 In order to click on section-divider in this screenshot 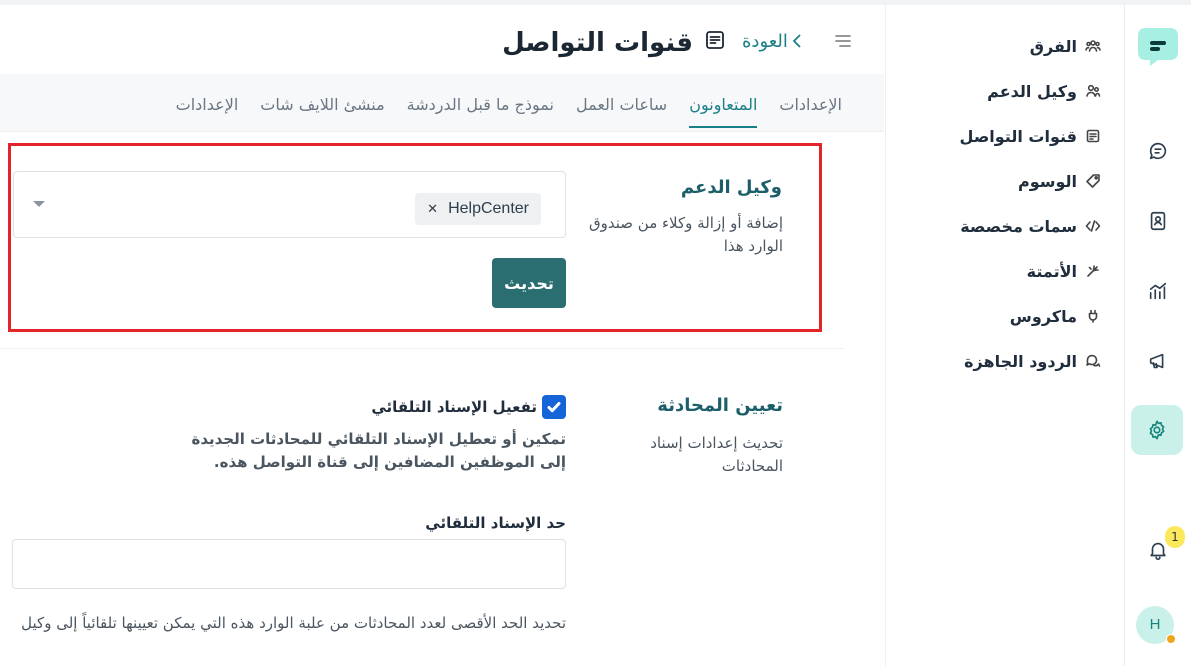, I will do `click(422, 348)`.